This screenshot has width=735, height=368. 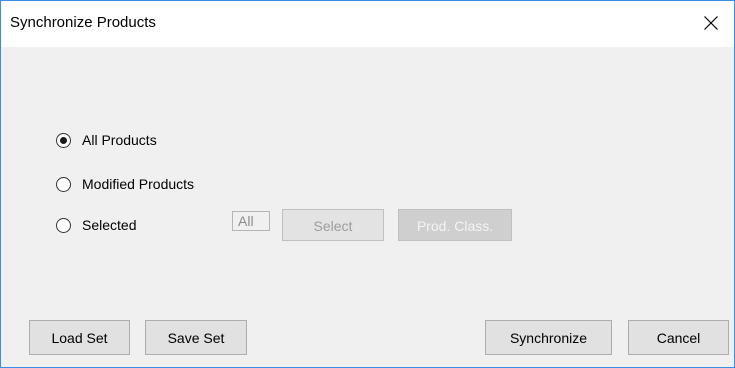 I want to click on radio-all-products-label: All Products, so click(x=119, y=140).